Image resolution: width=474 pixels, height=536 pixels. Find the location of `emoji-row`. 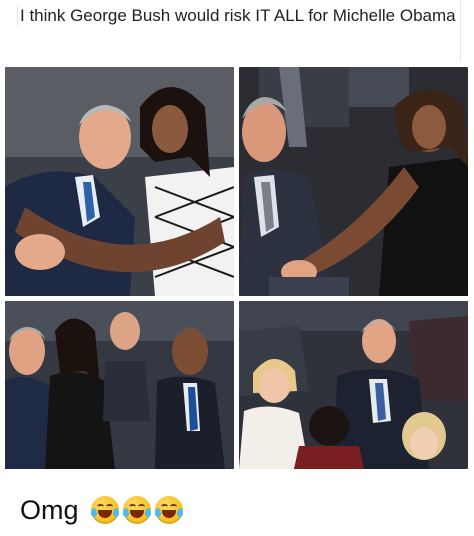

emoji-row is located at coordinates (136, 510).